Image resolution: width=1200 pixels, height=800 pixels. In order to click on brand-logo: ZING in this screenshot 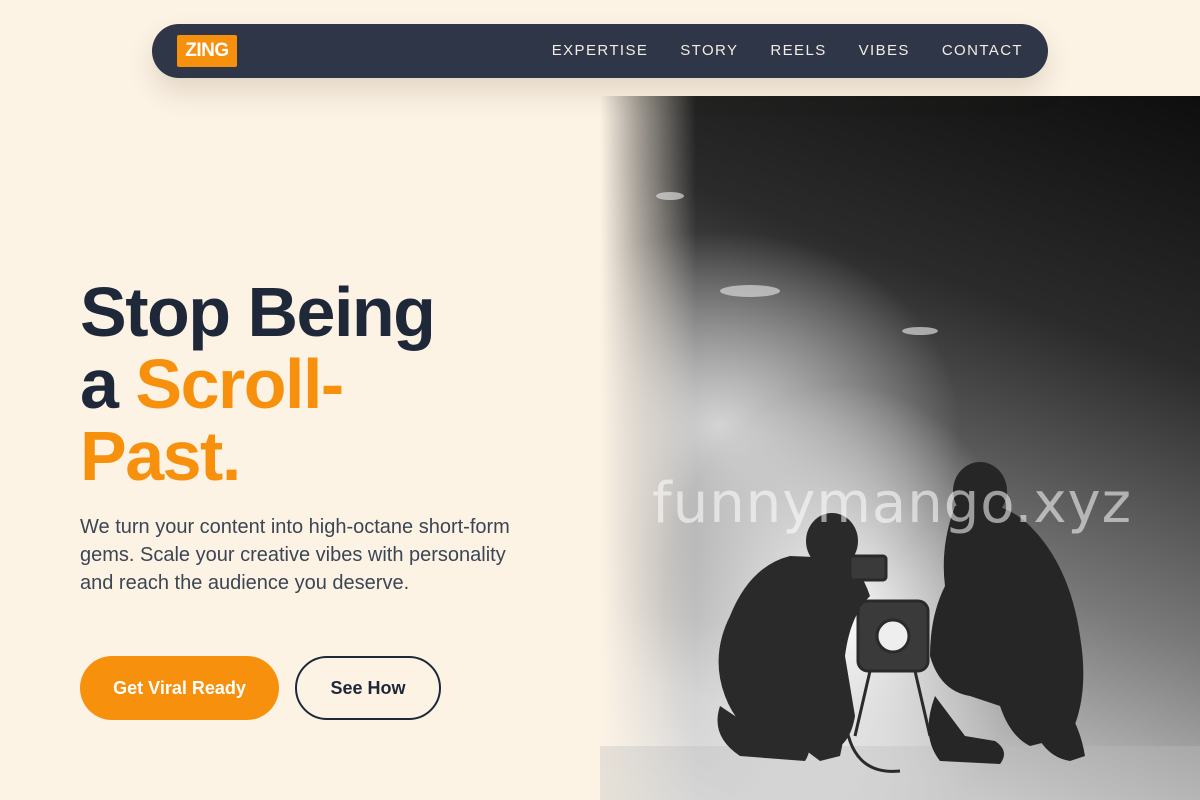, I will do `click(207, 51)`.